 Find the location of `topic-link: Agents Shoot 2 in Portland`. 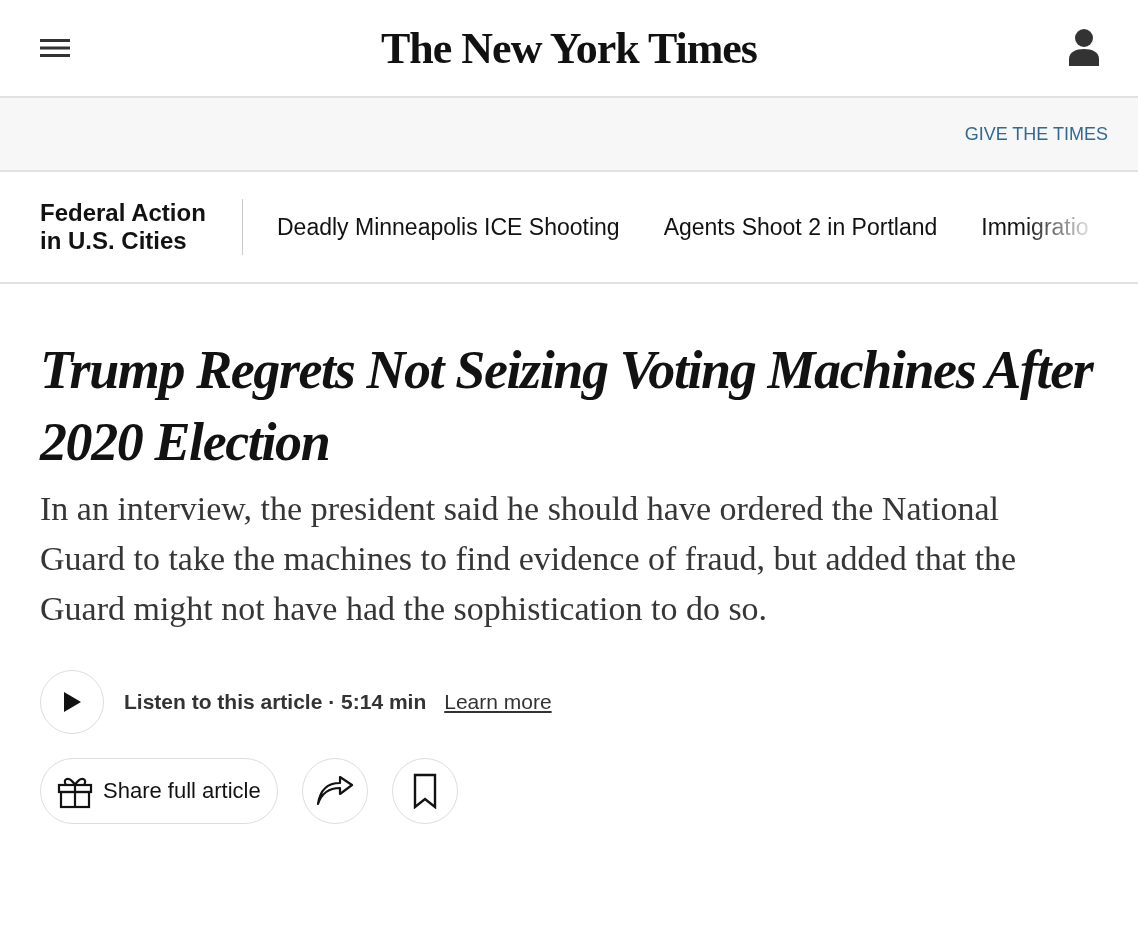

topic-link: Agents Shoot 2 in Portland is located at coordinates (800, 227).